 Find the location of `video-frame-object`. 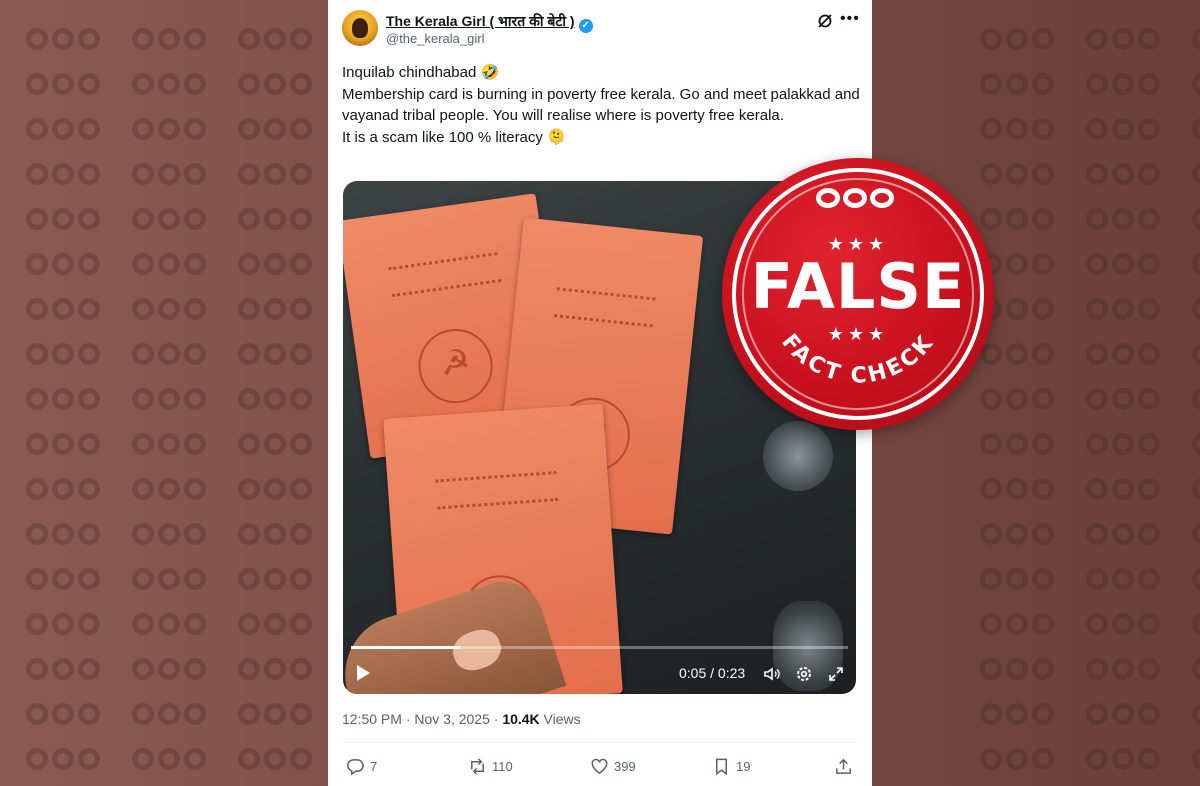

video-frame-object is located at coordinates (798, 456).